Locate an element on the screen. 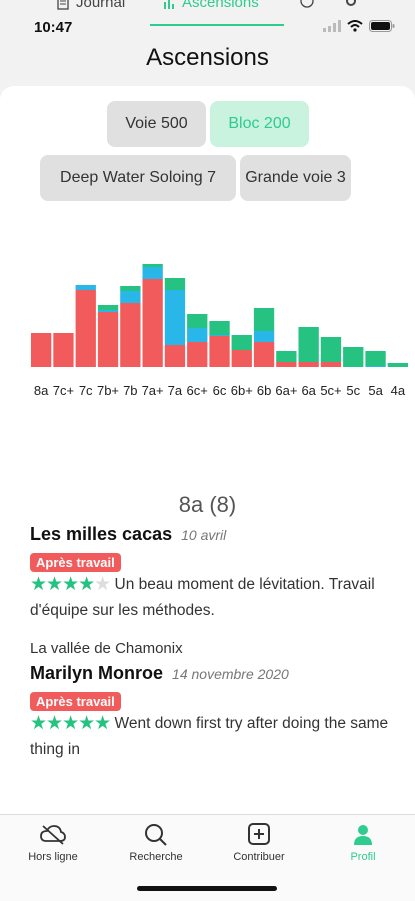 Image resolution: width=415 pixels, height=901 pixels. top-tab-bar: Journal Ascensions is located at coordinates (207, 7).